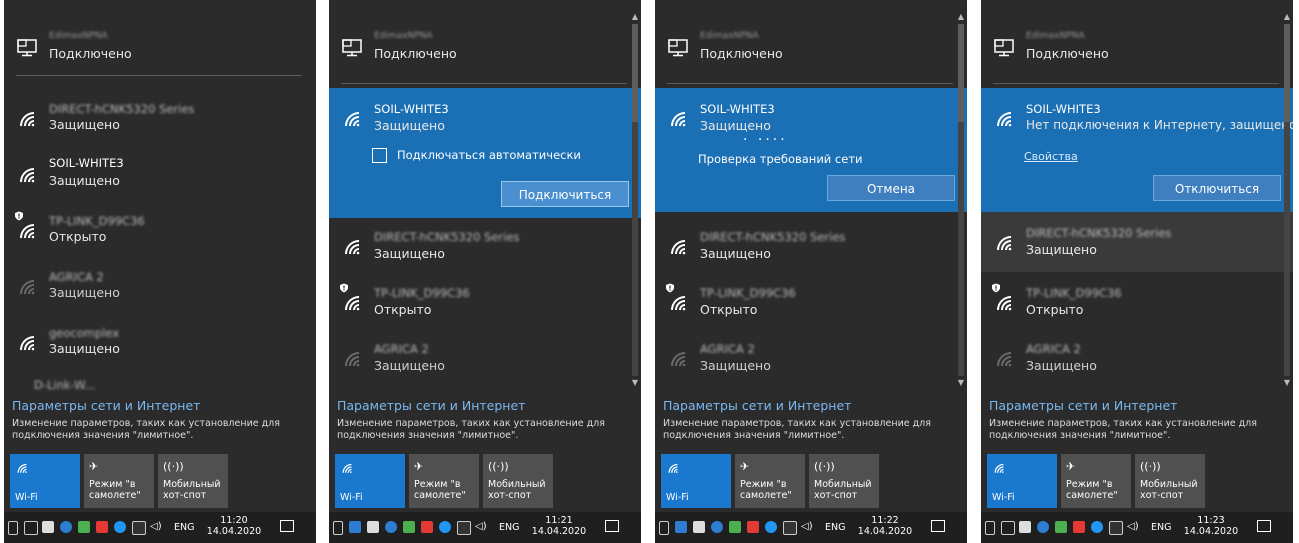  I want to click on clock: 11:23 14.04.2020, so click(1211, 526).